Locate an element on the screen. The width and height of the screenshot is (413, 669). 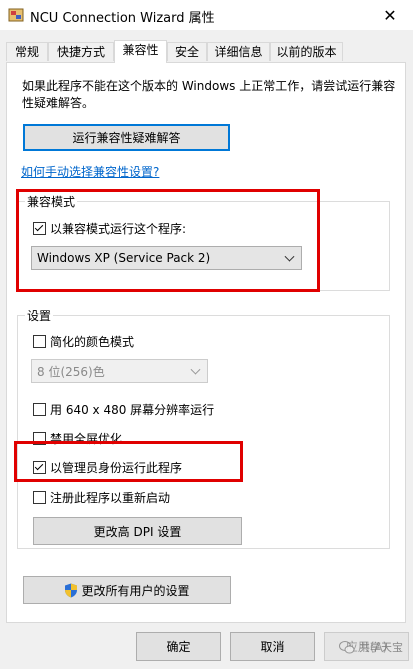
os-version-dropdown: Windows XP (Service Pack 2) is located at coordinates (166, 258).